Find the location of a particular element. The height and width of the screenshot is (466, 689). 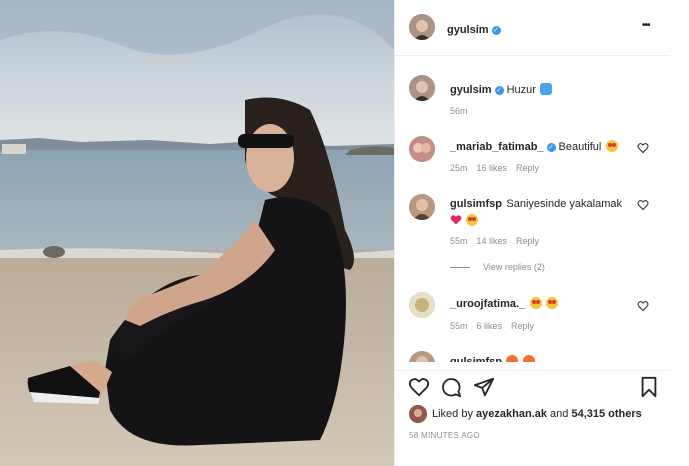

comment-text: Beautiful is located at coordinates (580, 147).